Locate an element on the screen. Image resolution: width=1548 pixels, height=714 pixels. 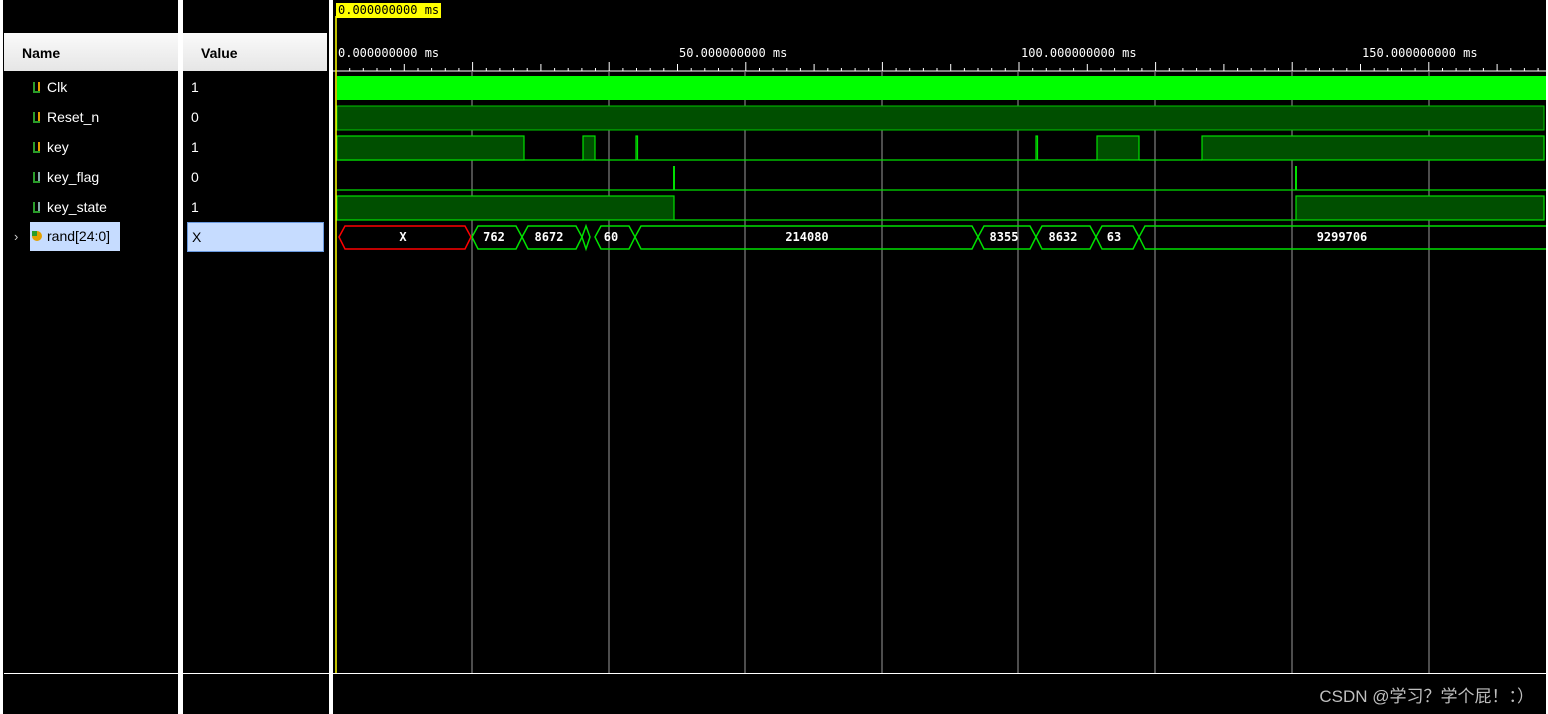
bus-value-214080: 214080 is located at coordinates (806, 237).